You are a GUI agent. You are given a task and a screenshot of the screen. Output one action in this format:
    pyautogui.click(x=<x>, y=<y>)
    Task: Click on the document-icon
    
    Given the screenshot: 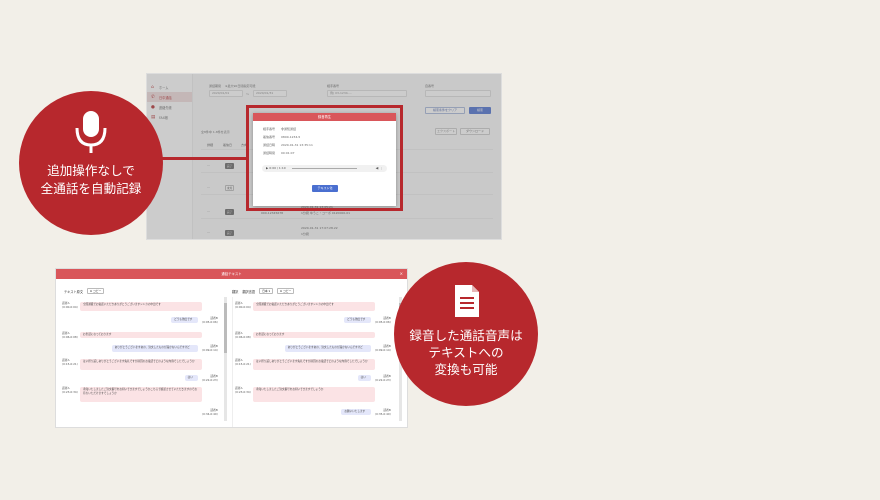 What is the action you would take?
    pyautogui.click(x=467, y=301)
    